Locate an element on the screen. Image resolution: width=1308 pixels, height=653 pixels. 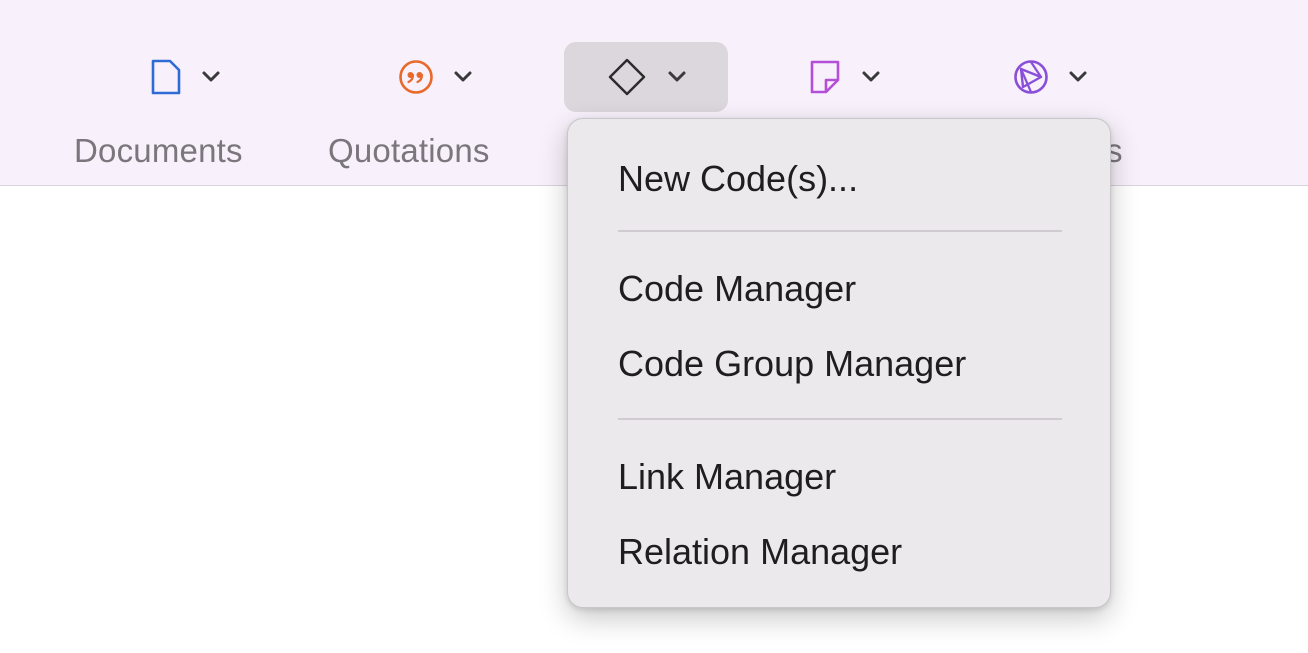
codes-button is located at coordinates (646, 77).